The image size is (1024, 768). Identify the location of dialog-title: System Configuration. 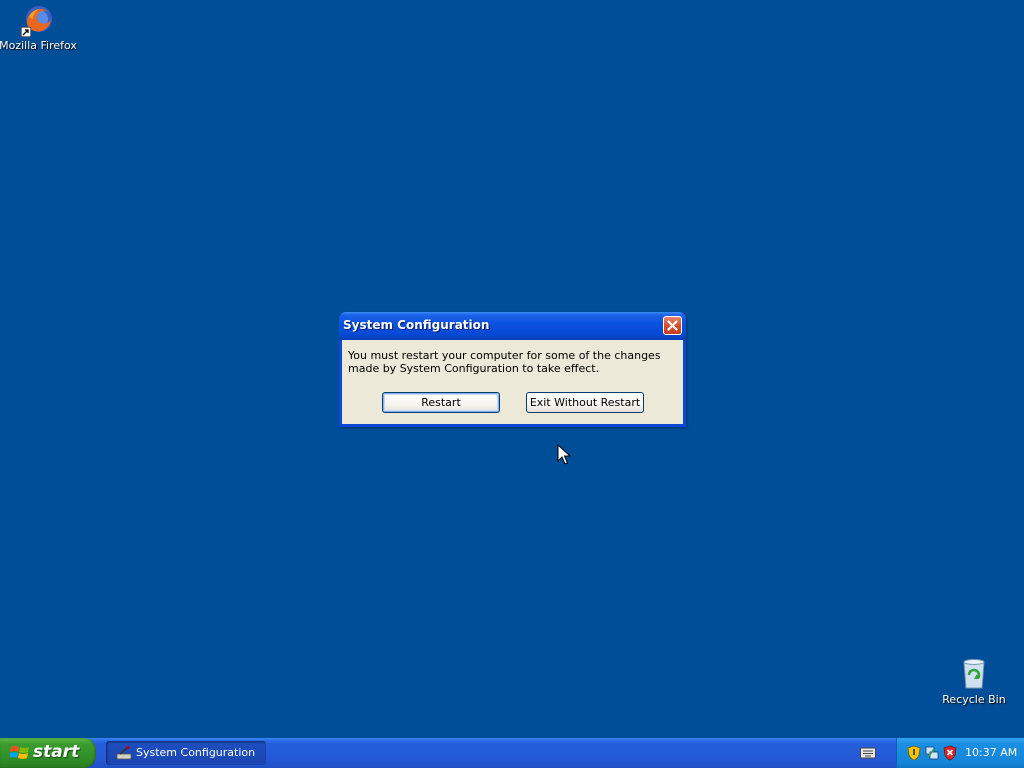
(416, 325).